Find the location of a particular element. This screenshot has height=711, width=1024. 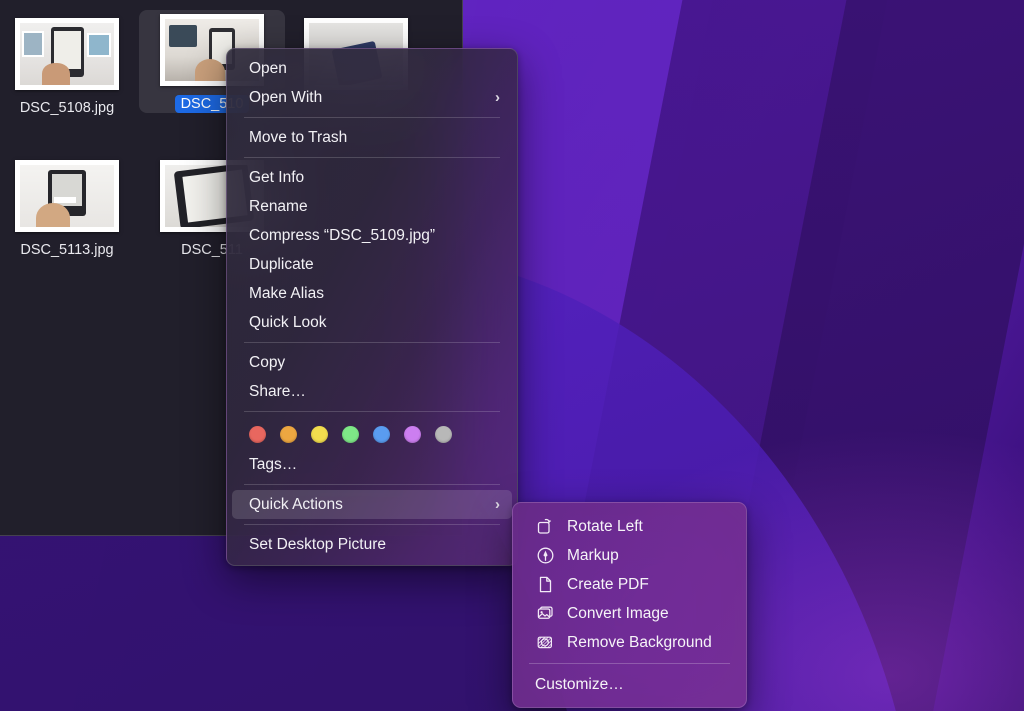

menu-item-label: Quick Actions is located at coordinates (296, 504).